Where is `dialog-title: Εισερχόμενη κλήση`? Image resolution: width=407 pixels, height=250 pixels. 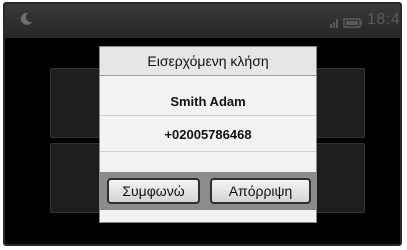
dialog-title: Εισερχόμενη κλήση is located at coordinates (208, 61).